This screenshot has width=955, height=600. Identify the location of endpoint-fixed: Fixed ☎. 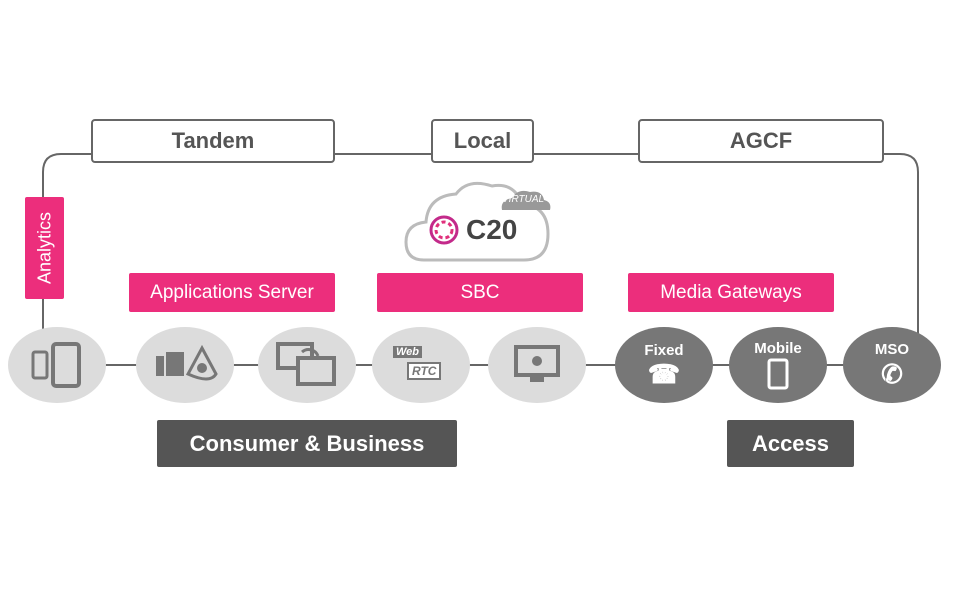
(664, 365).